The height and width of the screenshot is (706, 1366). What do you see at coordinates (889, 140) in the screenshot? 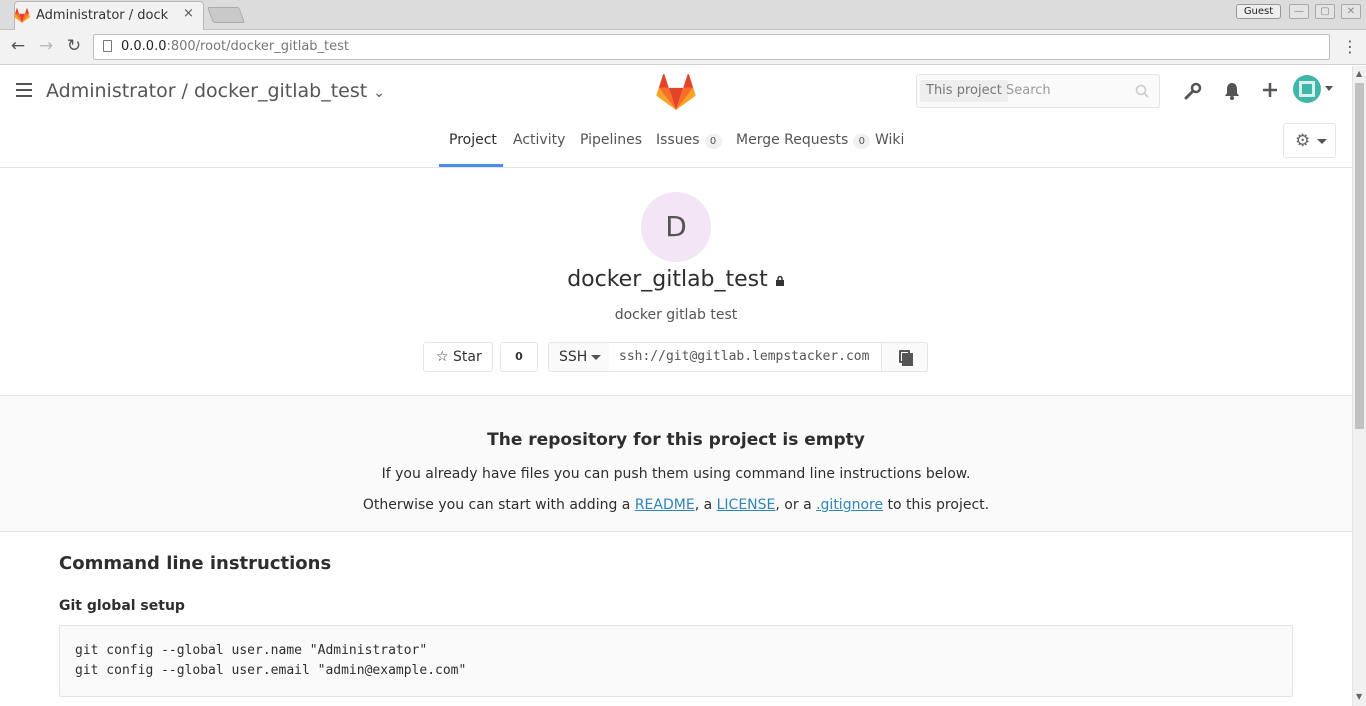
I see `tab-wiki: Wiki` at bounding box center [889, 140].